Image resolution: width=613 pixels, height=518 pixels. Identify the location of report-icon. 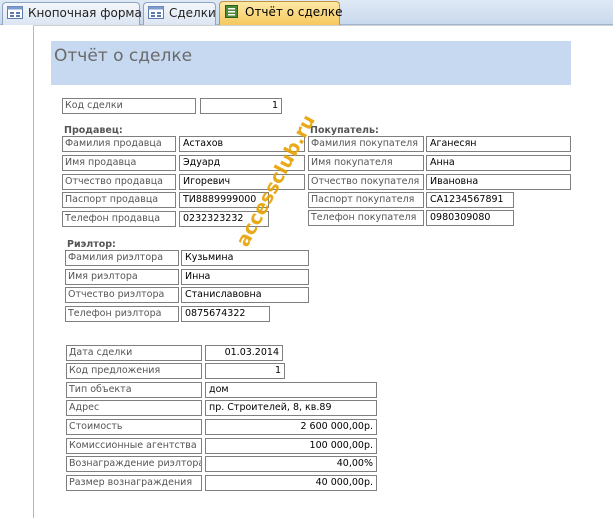
(232, 11).